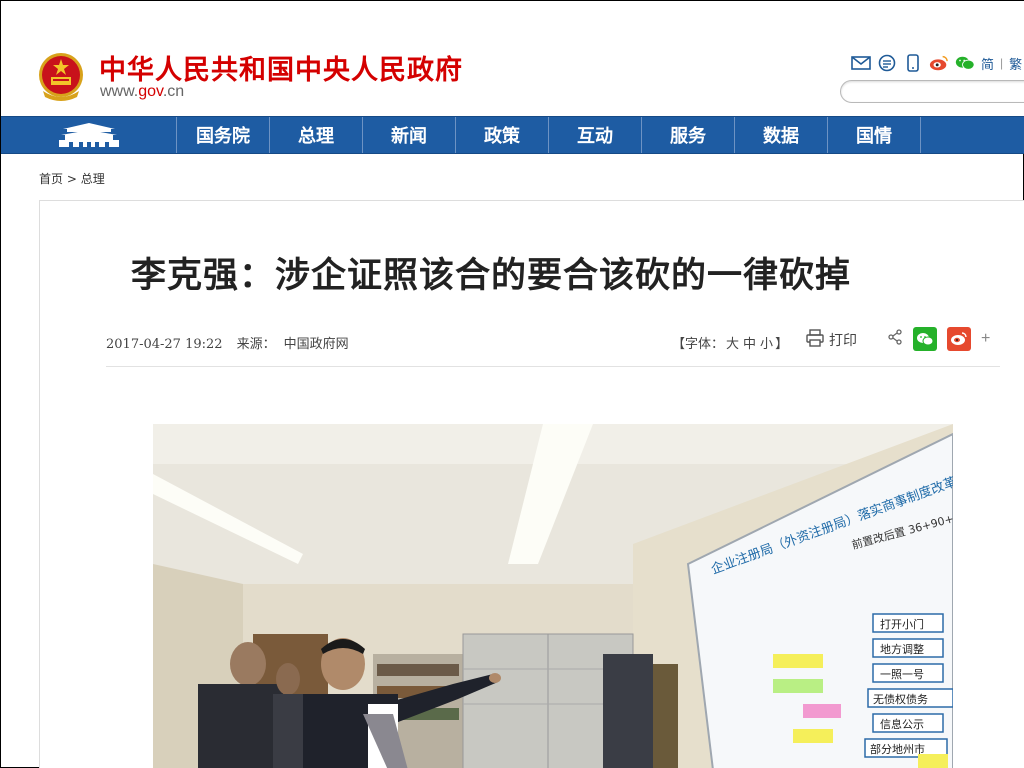 The height and width of the screenshot is (768, 1024). What do you see at coordinates (902, 724) in the screenshot?
I see `svg-text: 信息公示` at bounding box center [902, 724].